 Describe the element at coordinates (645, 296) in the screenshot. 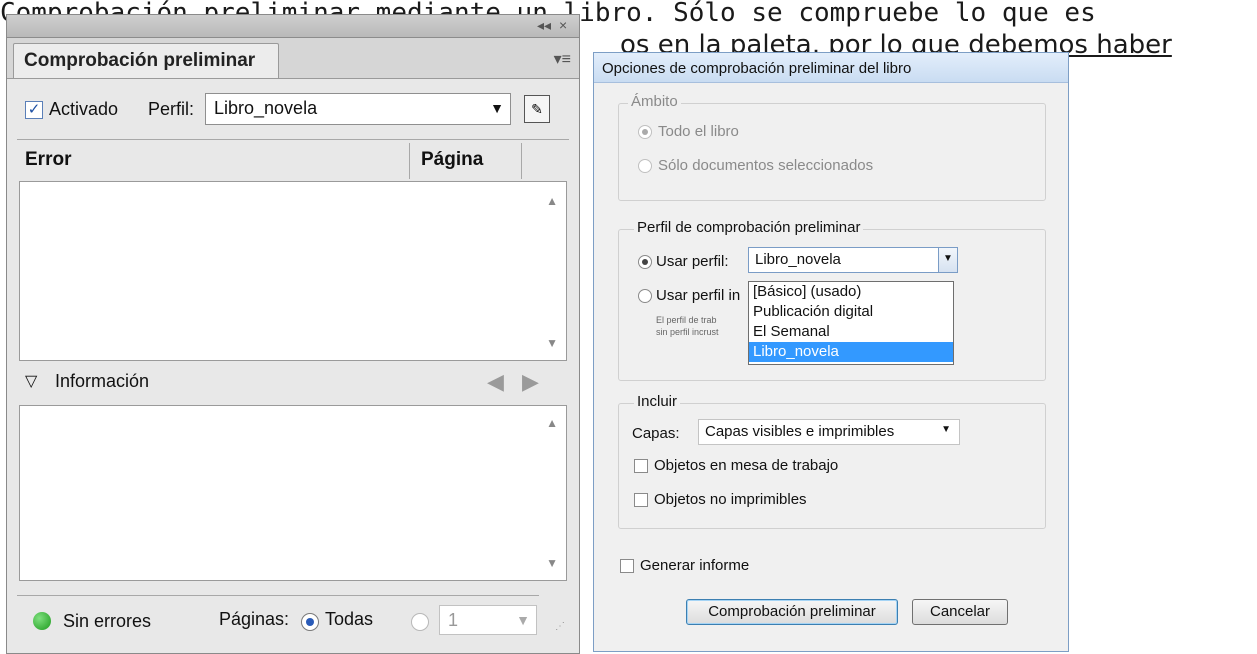

I see `use-embedded-profile-radio` at that location.